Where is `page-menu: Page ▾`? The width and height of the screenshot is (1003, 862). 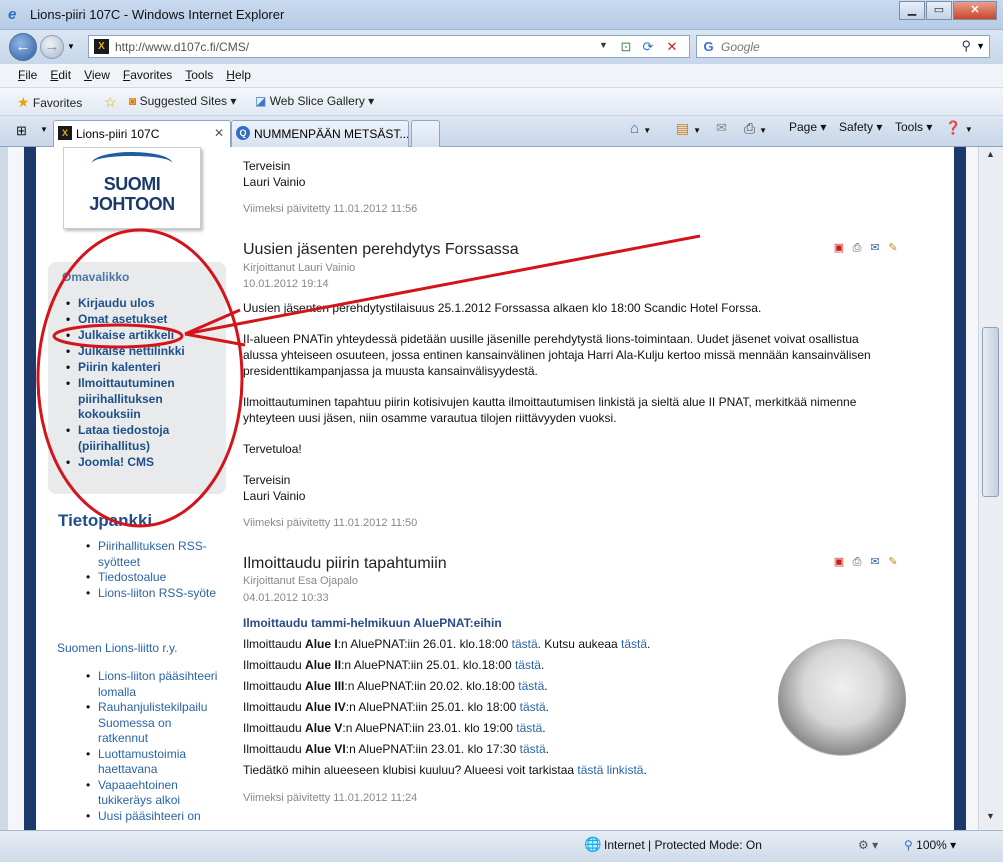
page-menu: Page ▾ is located at coordinates (807, 127).